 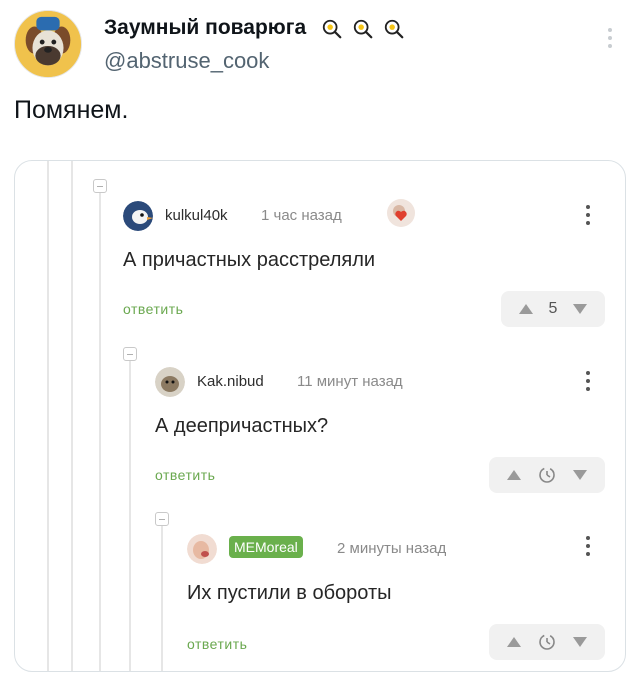 I want to click on comment-text: А деепричастных?, so click(x=242, y=426).